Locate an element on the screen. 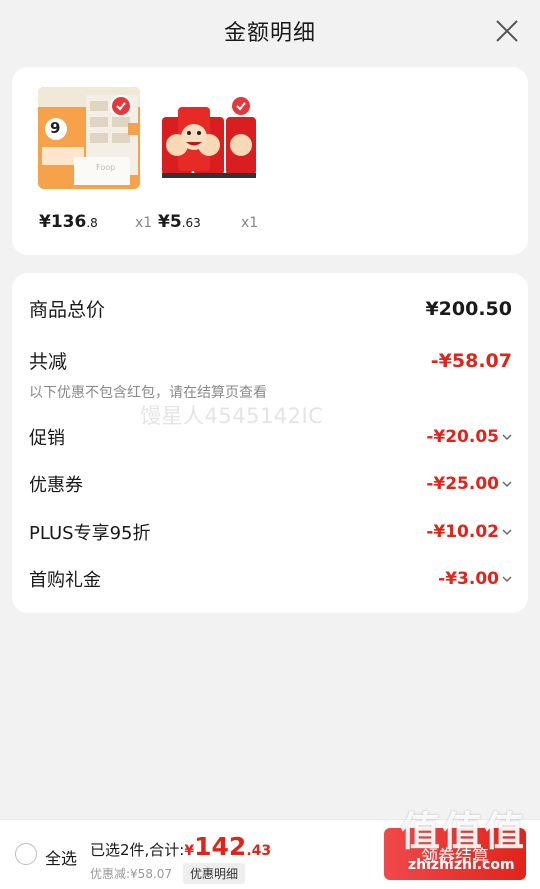  page-header: 金额明细 is located at coordinates (270, 31).